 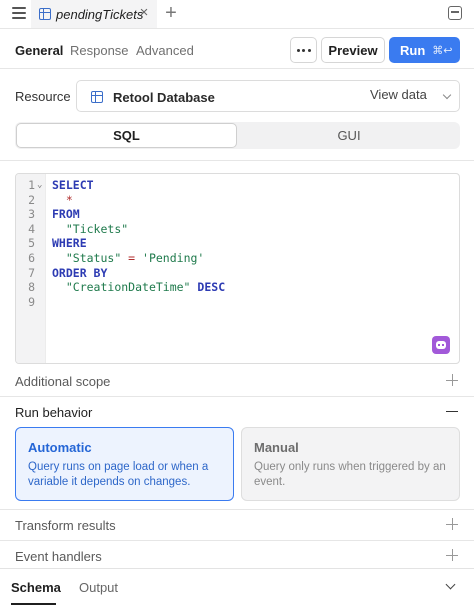 I want to click on expand-event-handlers-icon, so click(x=452, y=555).